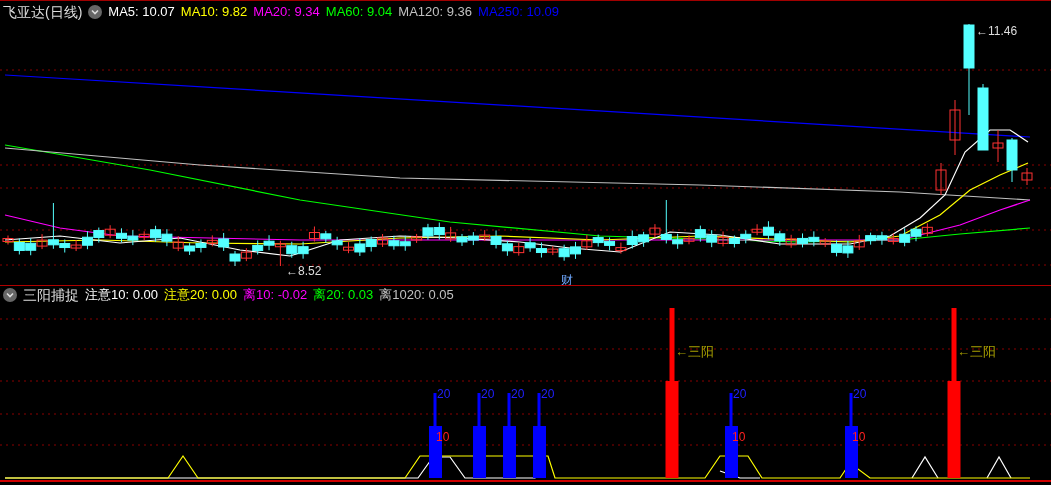  I want to click on high-price-label: ←11.46, so click(997, 31).